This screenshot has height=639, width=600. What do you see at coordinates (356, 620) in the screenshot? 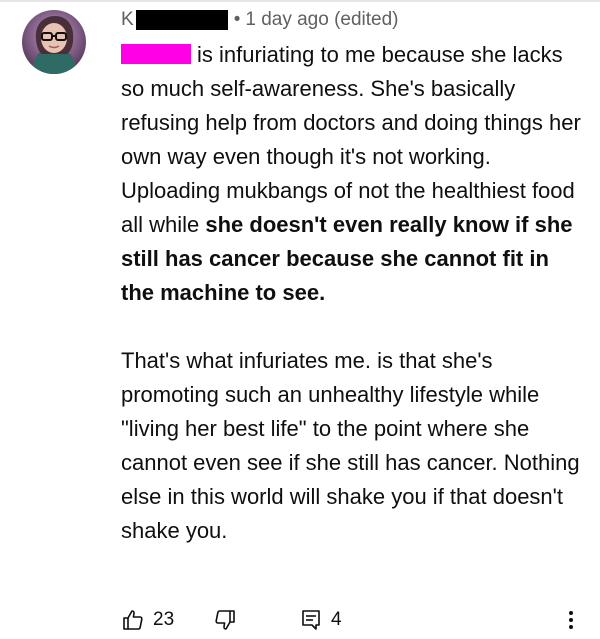
I see `comment-actions: 23 4` at bounding box center [356, 620].